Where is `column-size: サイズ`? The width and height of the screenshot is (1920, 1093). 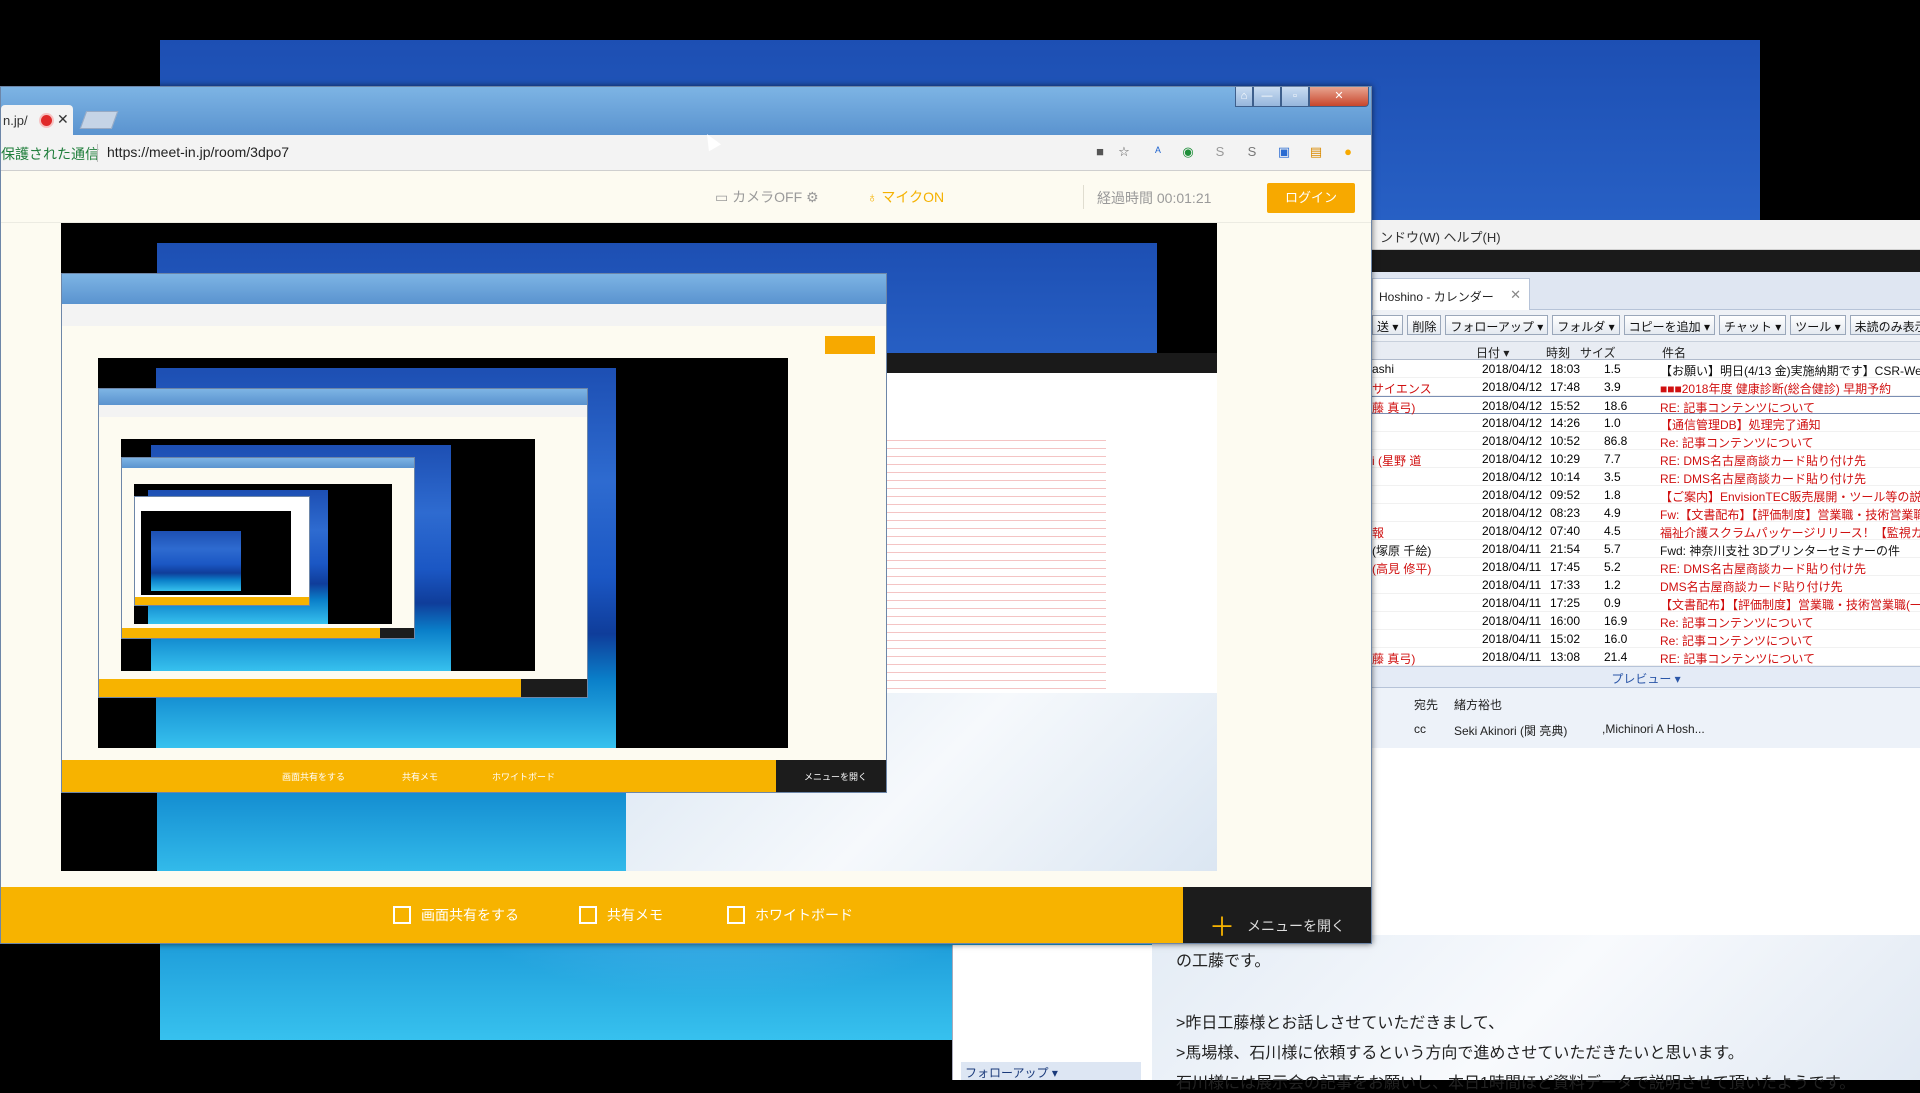
column-size: サイズ is located at coordinates (1598, 352).